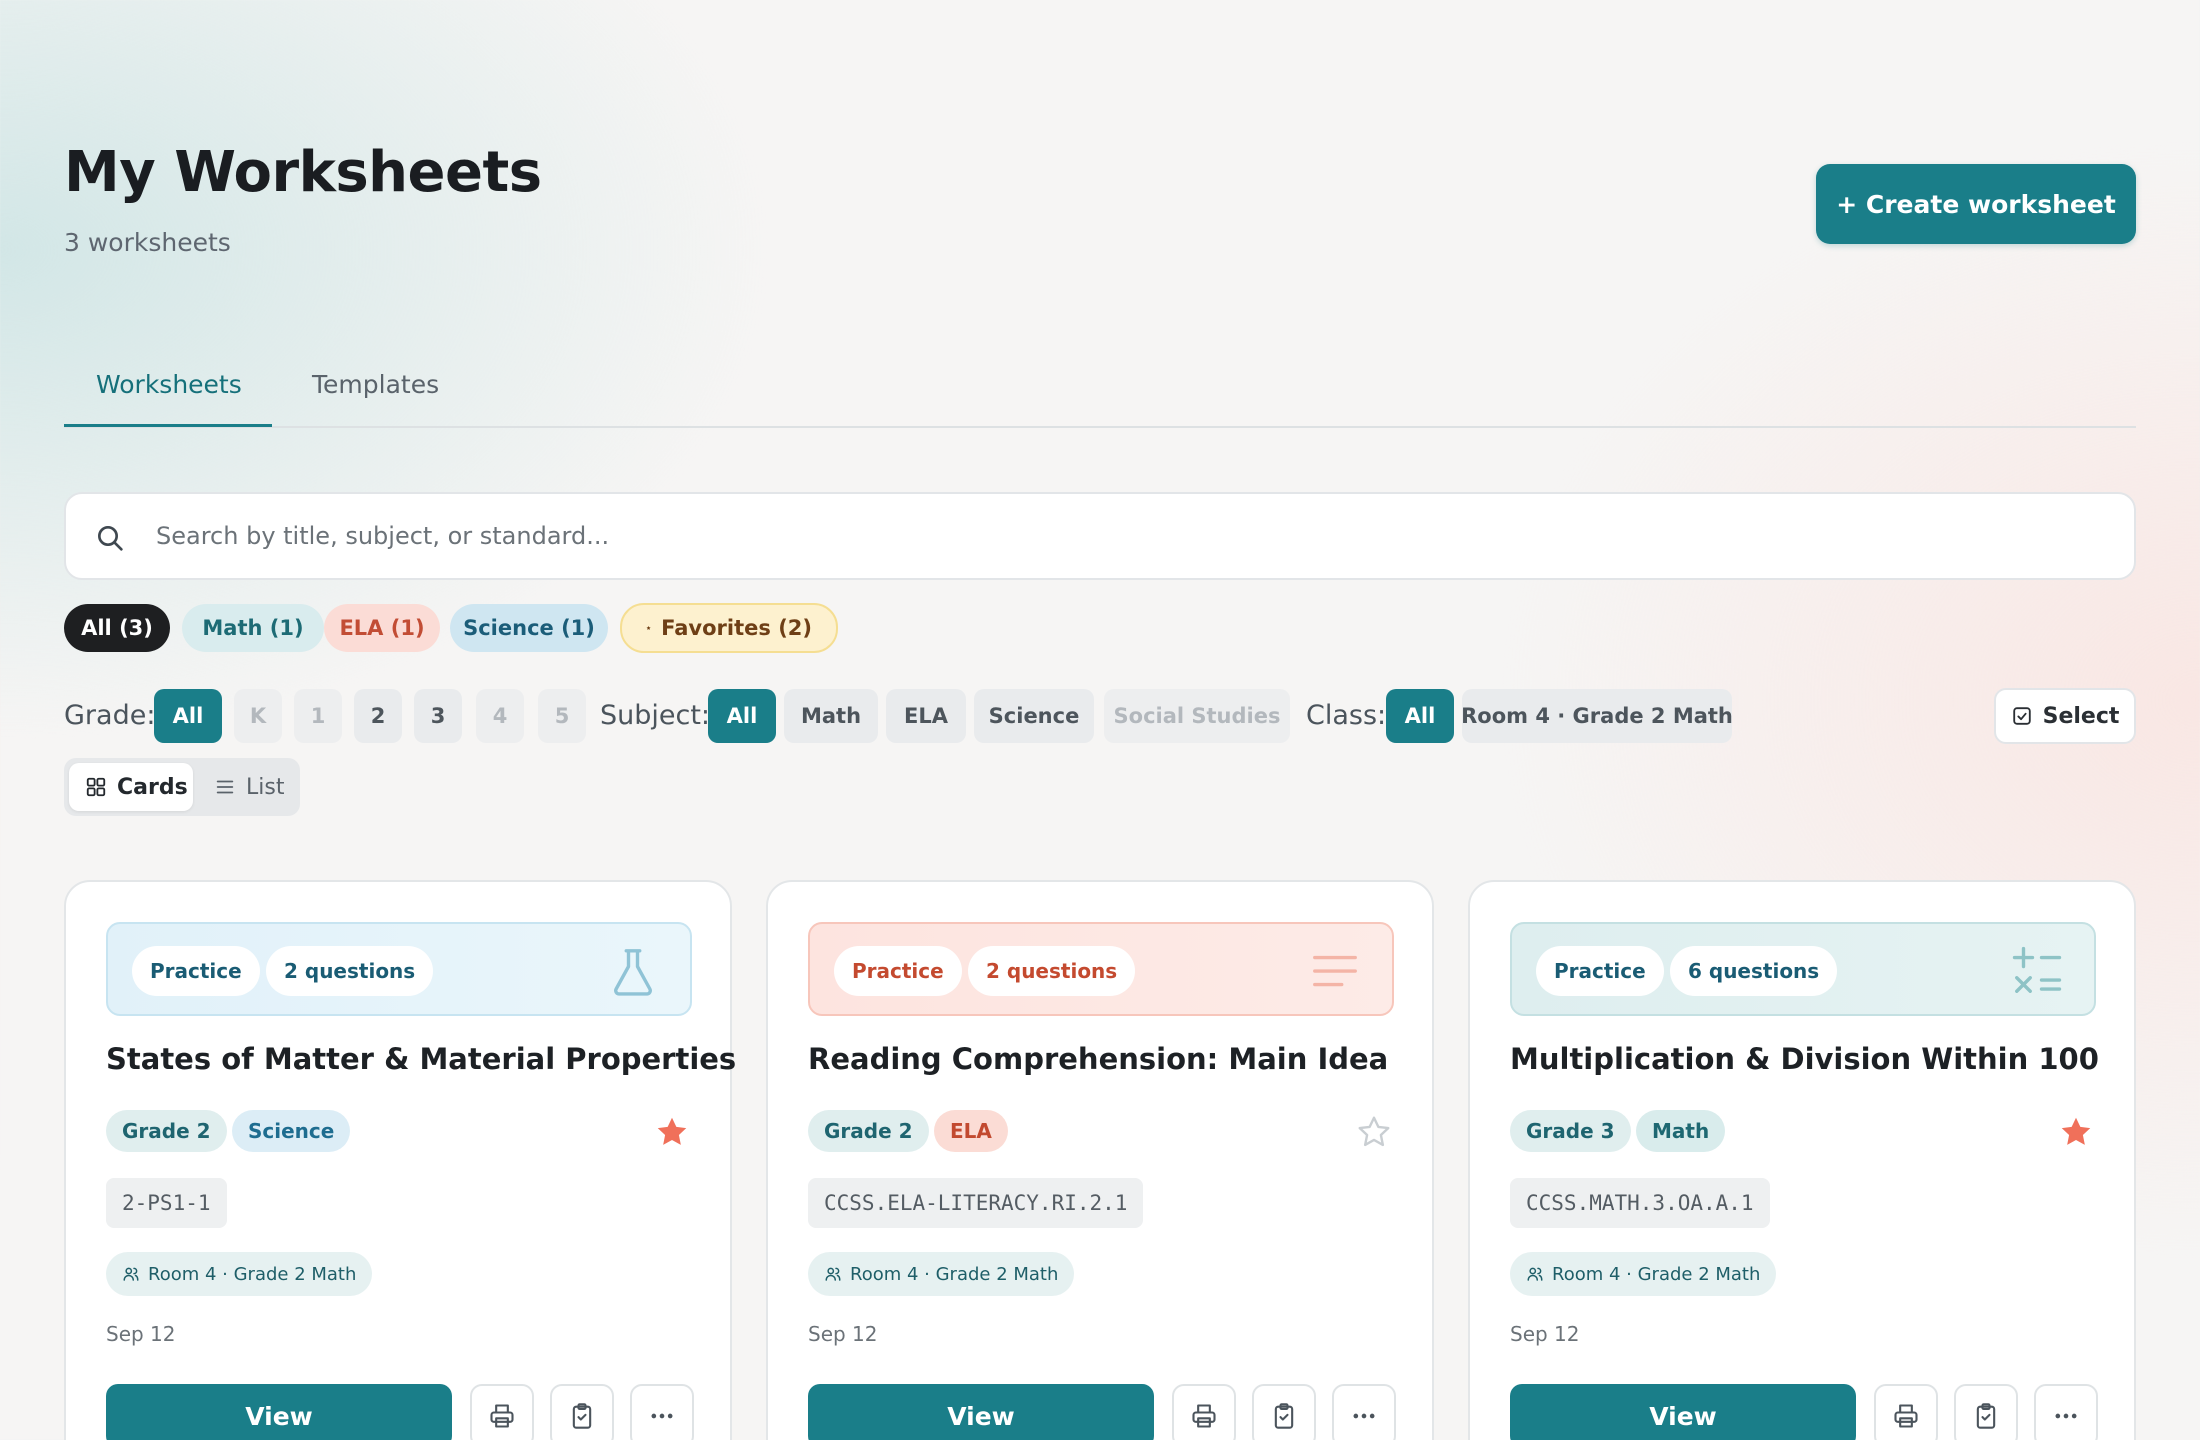 The width and height of the screenshot is (2200, 1440). I want to click on filter-chip-favorites: Favorites (2), so click(729, 628).